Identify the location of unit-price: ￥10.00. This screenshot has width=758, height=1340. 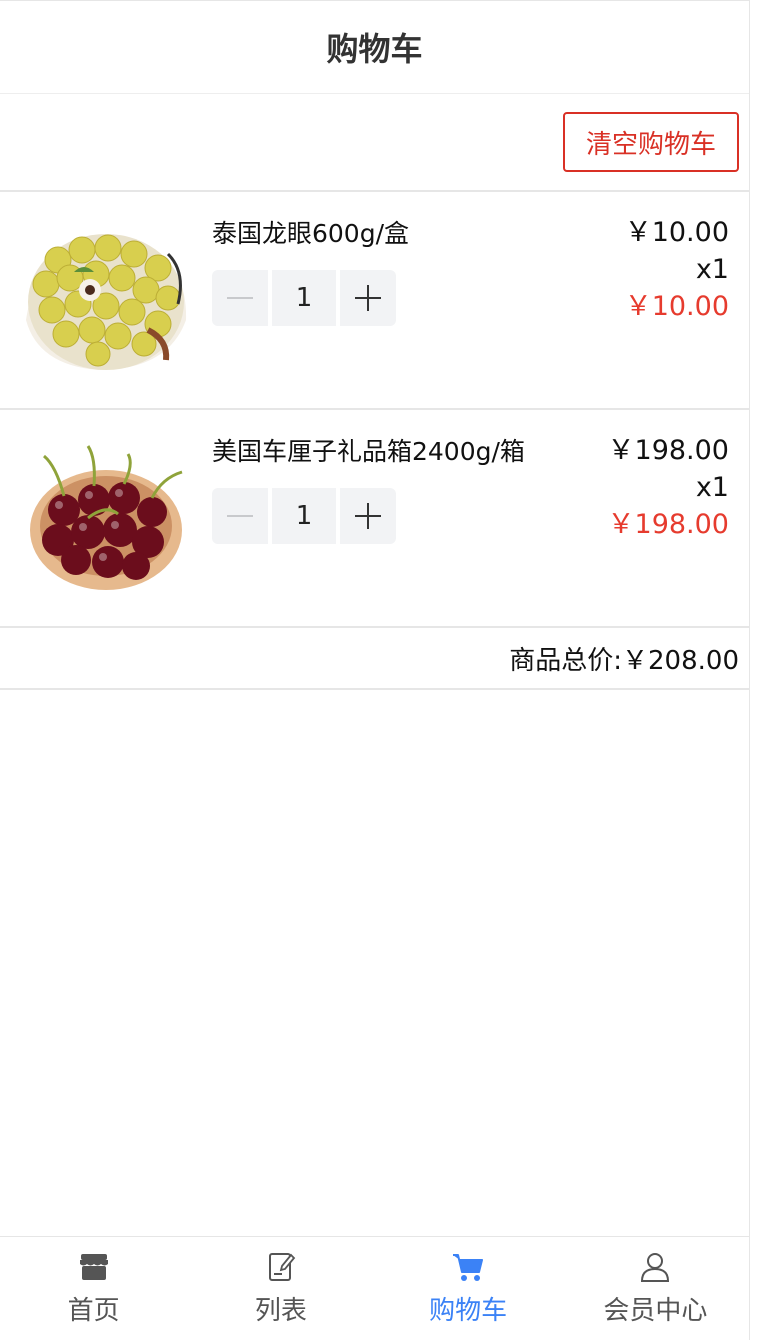
(676, 232).